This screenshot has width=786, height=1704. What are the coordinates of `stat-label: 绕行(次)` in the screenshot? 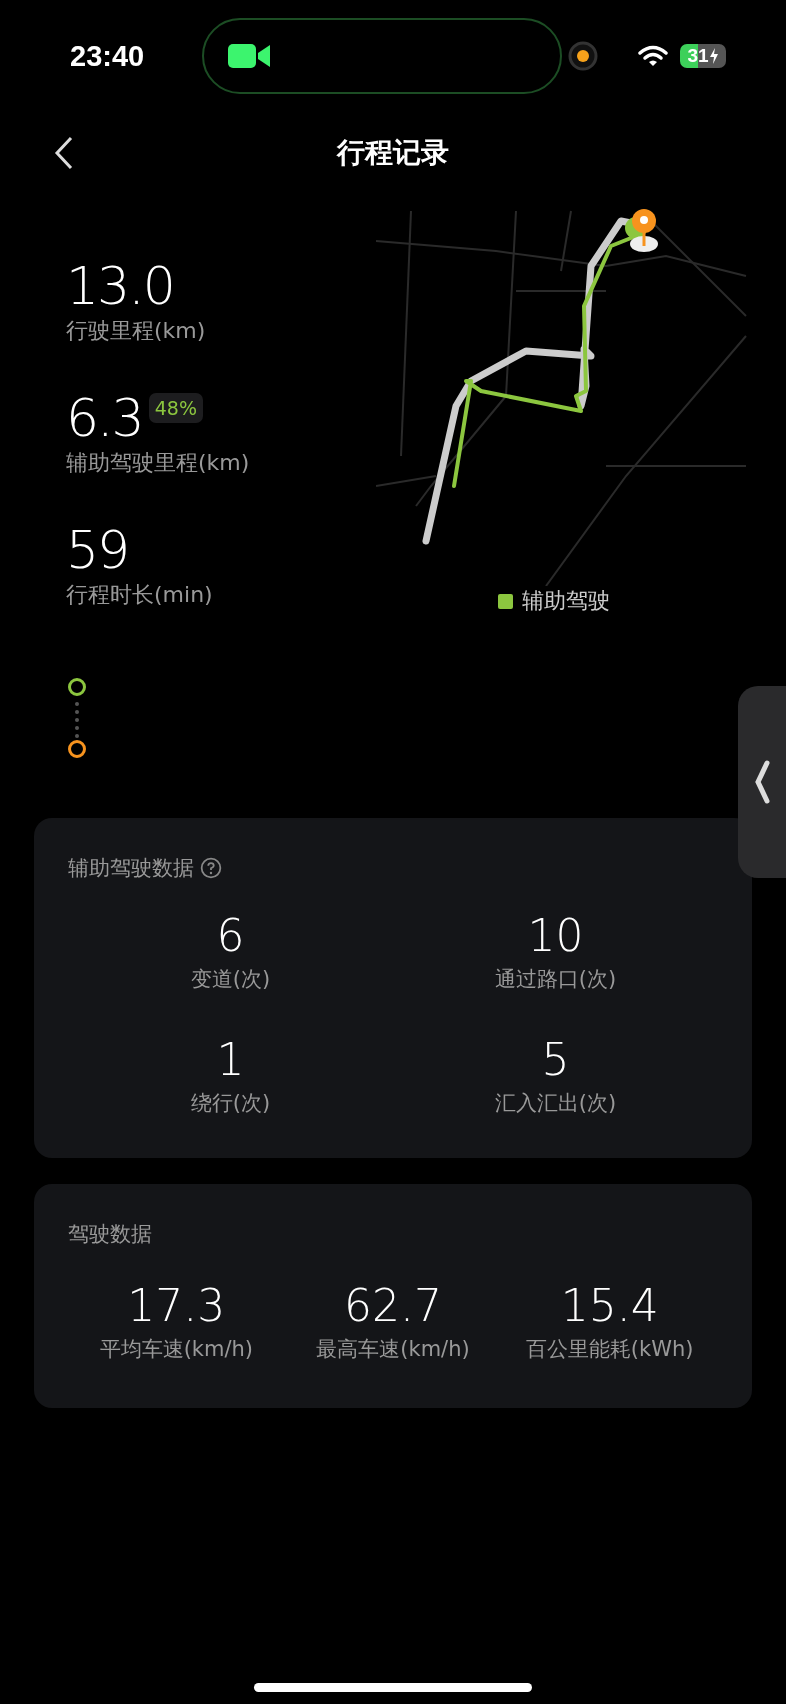 It's located at (230, 1103).